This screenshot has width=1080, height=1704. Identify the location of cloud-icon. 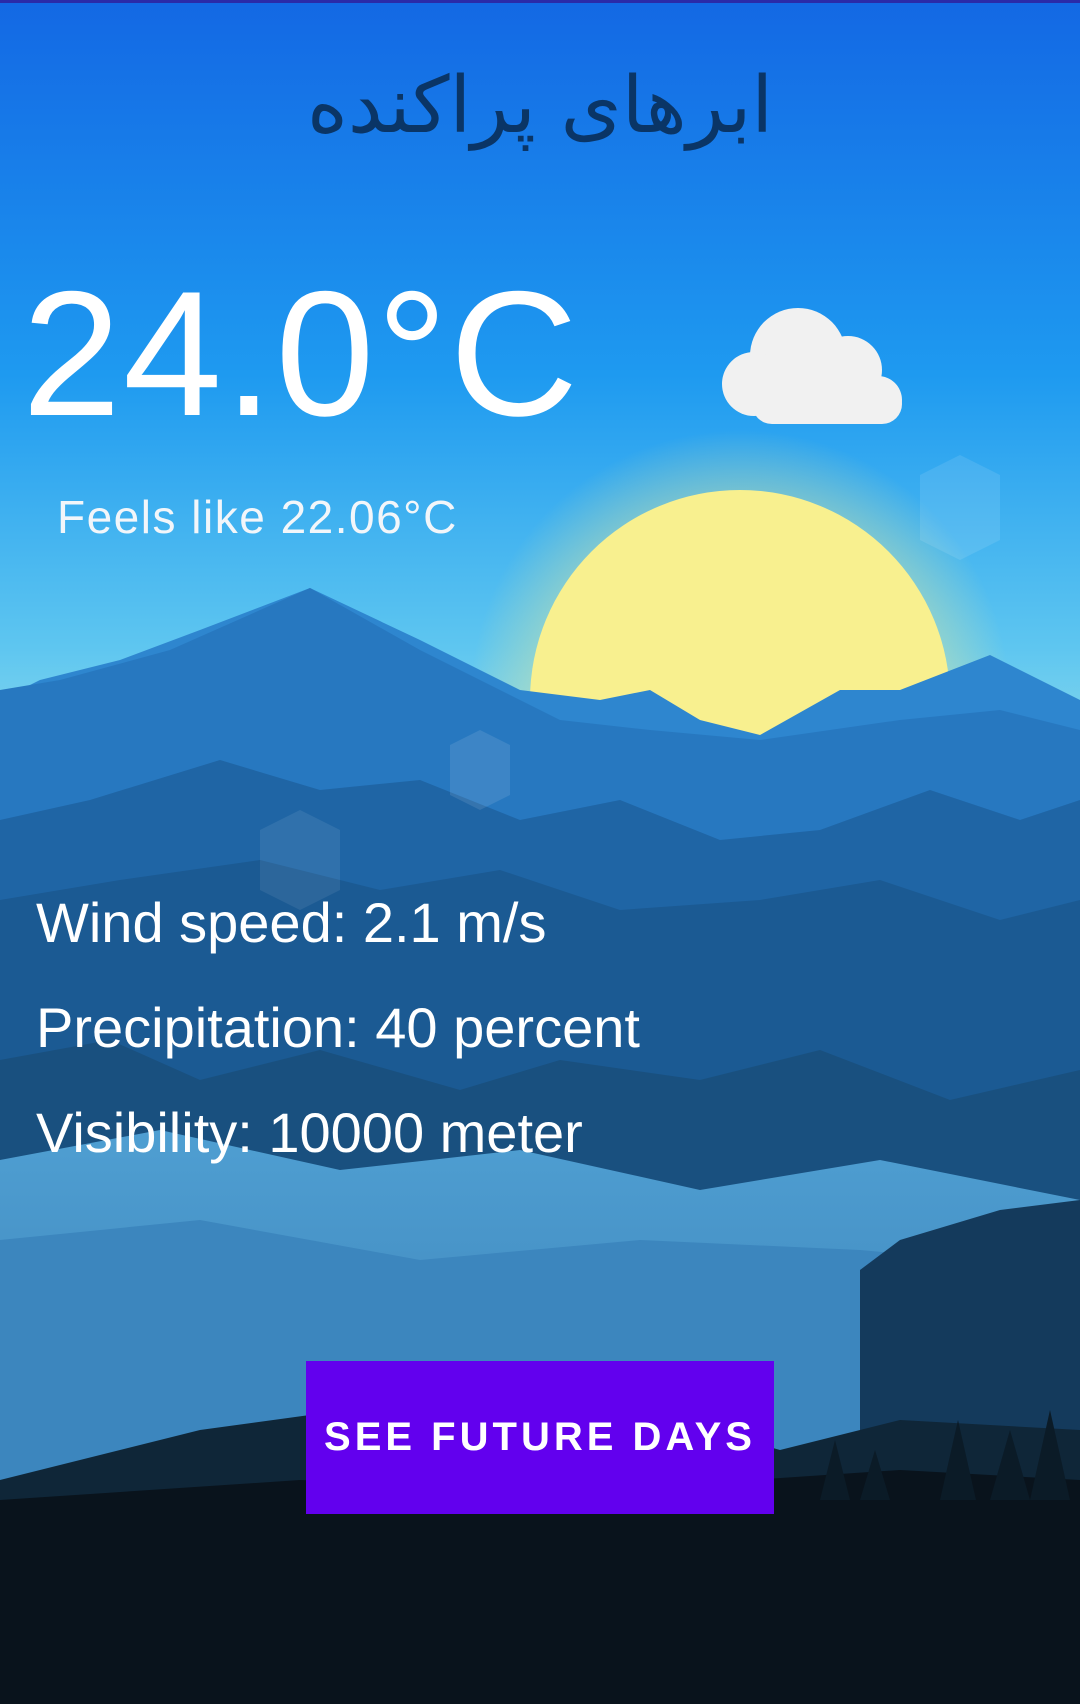
(812, 366).